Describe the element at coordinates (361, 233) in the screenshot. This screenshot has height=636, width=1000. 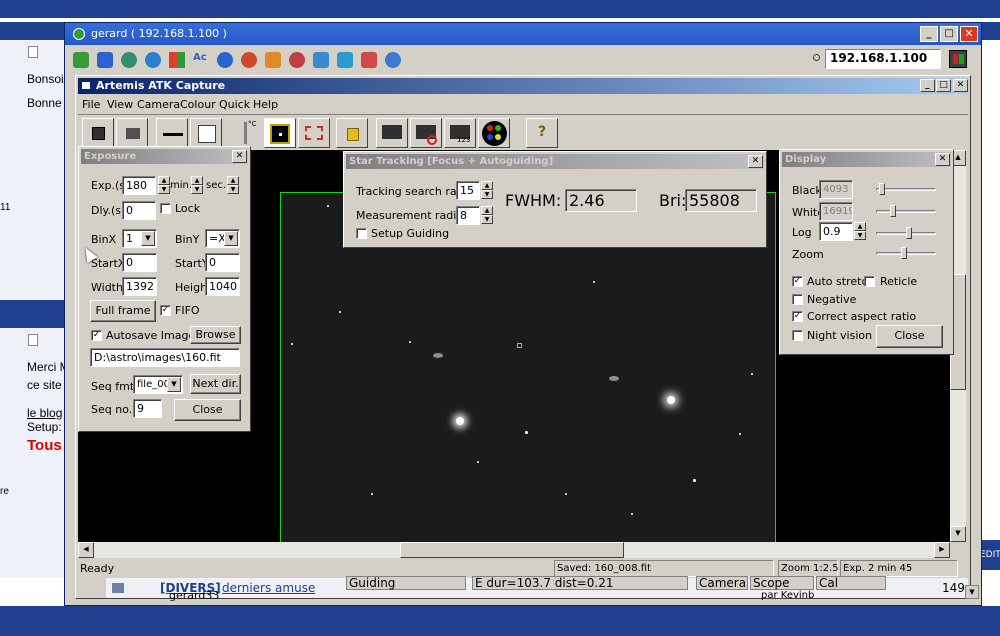
I see `setup-guiding-checkbox` at that location.